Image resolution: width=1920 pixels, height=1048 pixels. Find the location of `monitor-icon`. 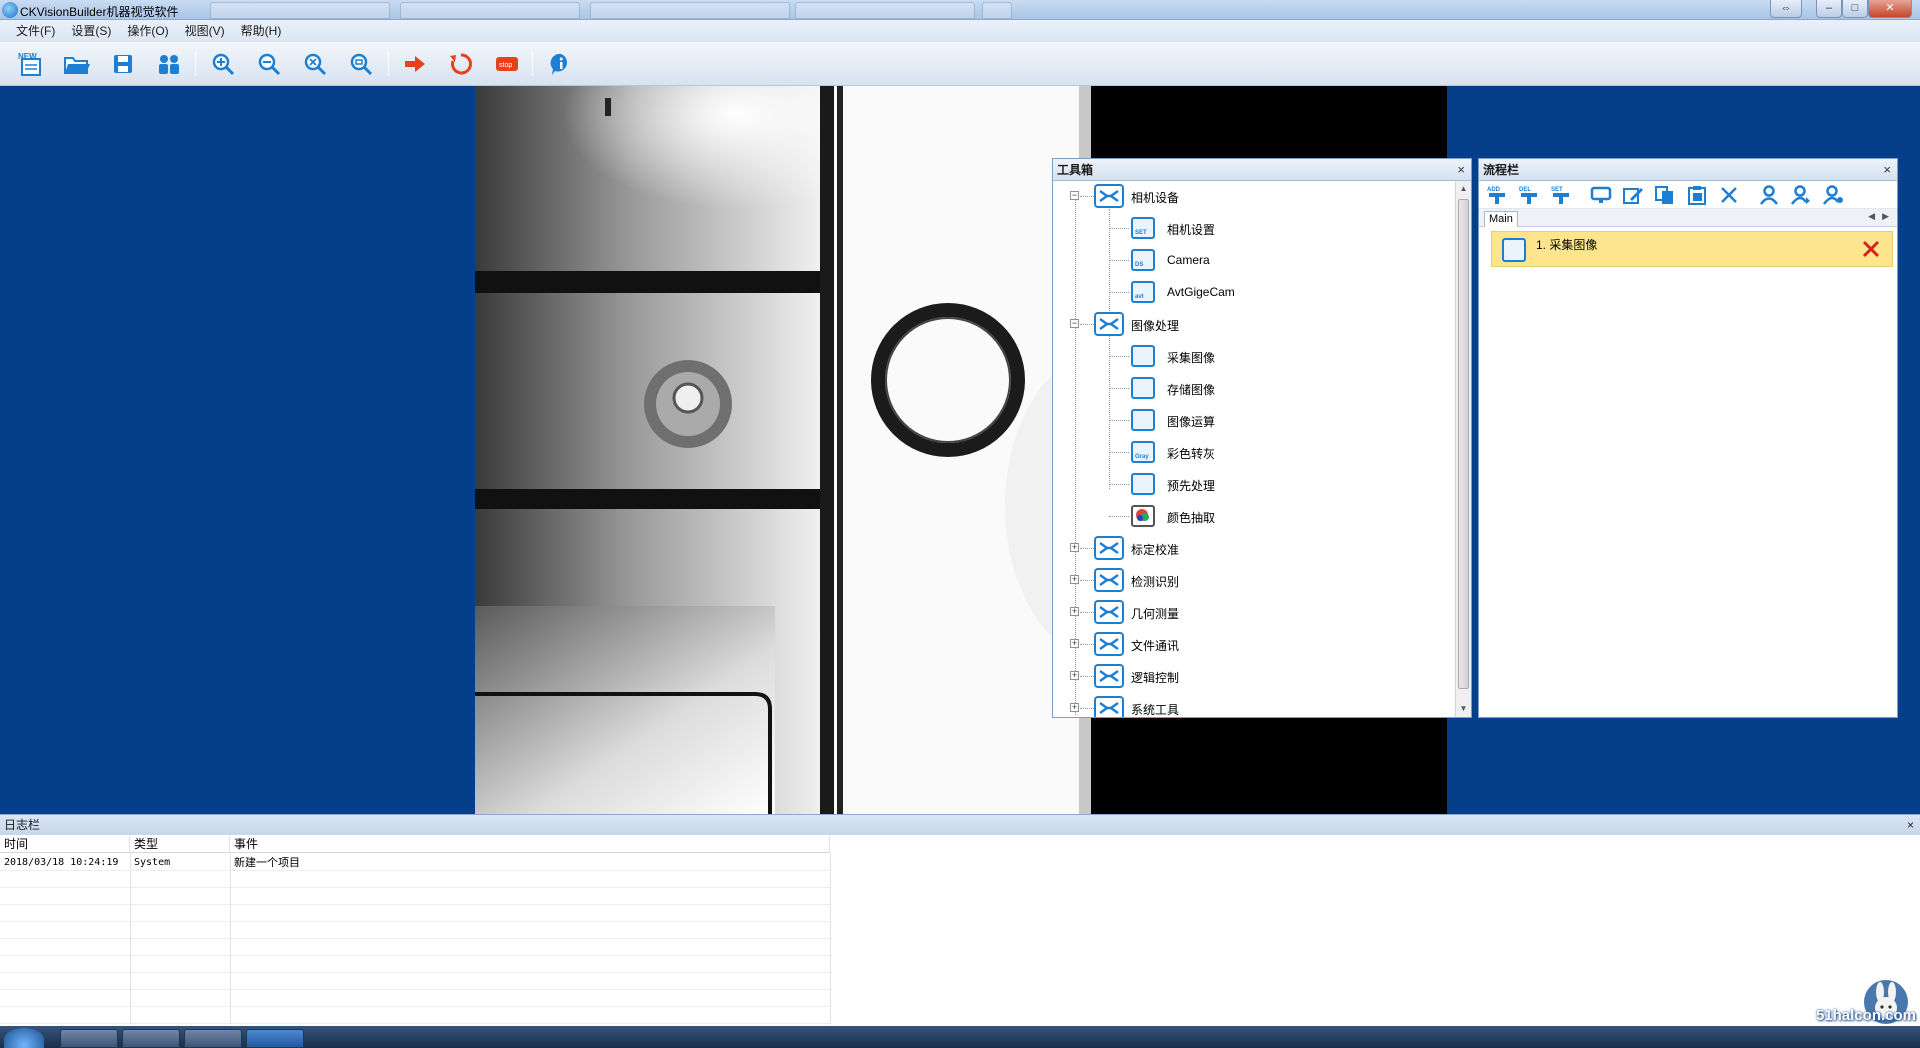

monitor-icon is located at coordinates (1601, 194).